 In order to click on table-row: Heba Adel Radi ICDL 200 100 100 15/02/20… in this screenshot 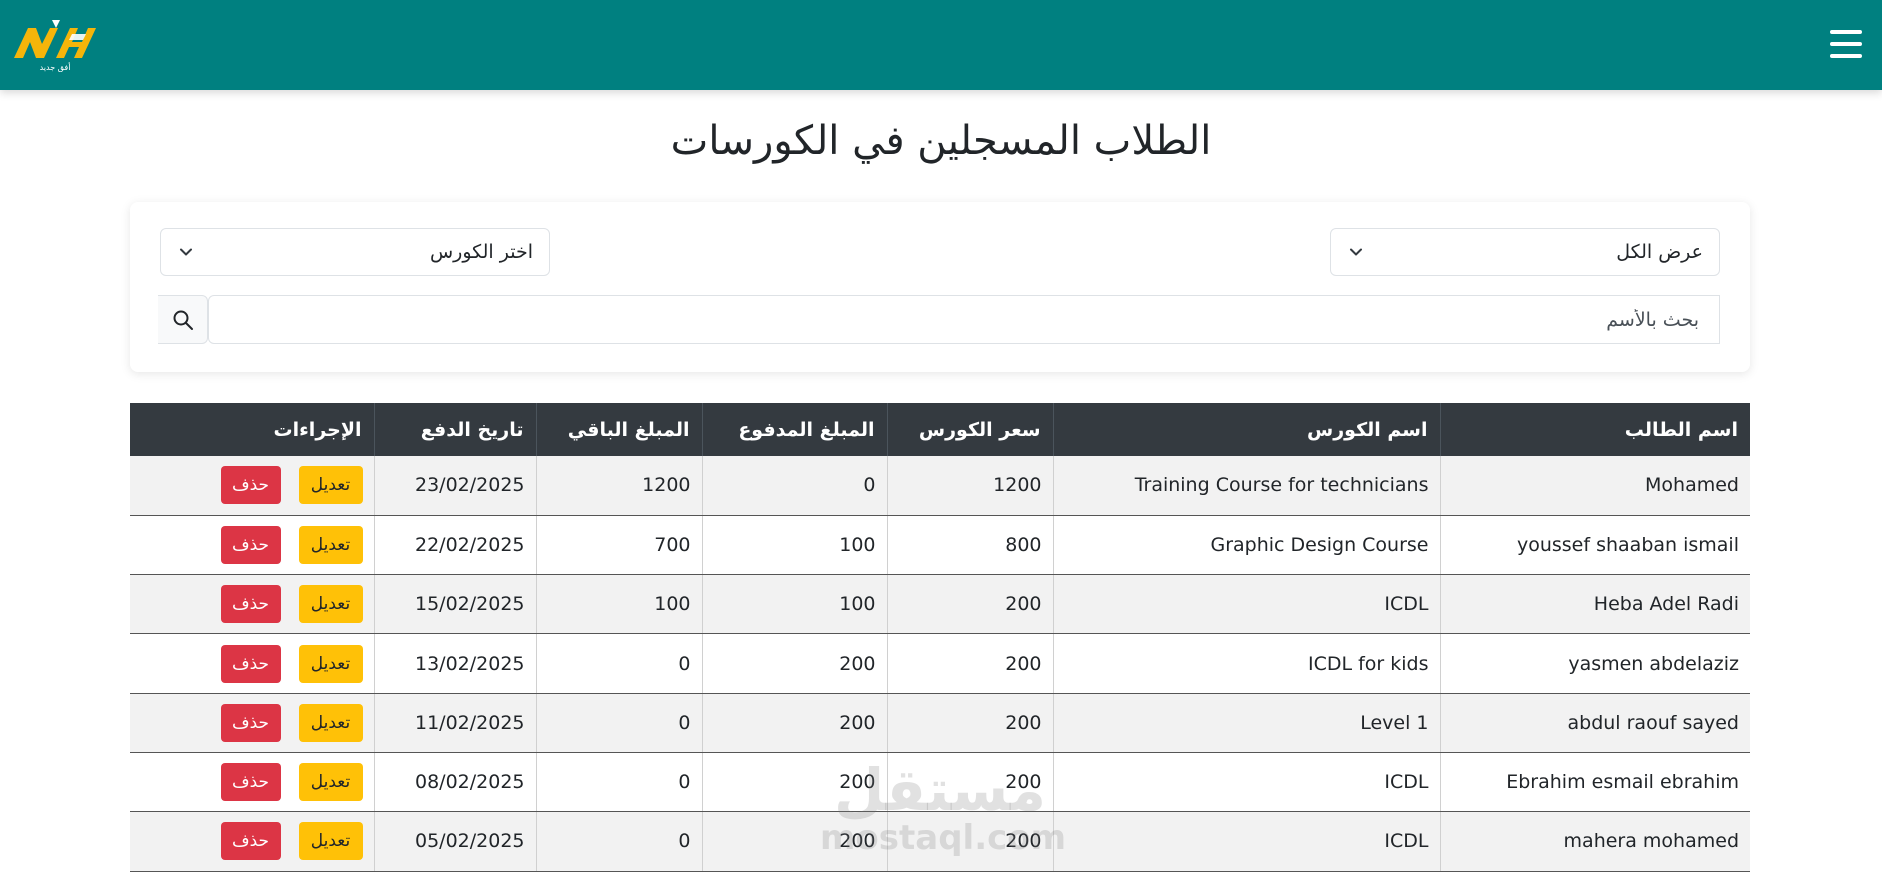, I will do `click(940, 604)`.